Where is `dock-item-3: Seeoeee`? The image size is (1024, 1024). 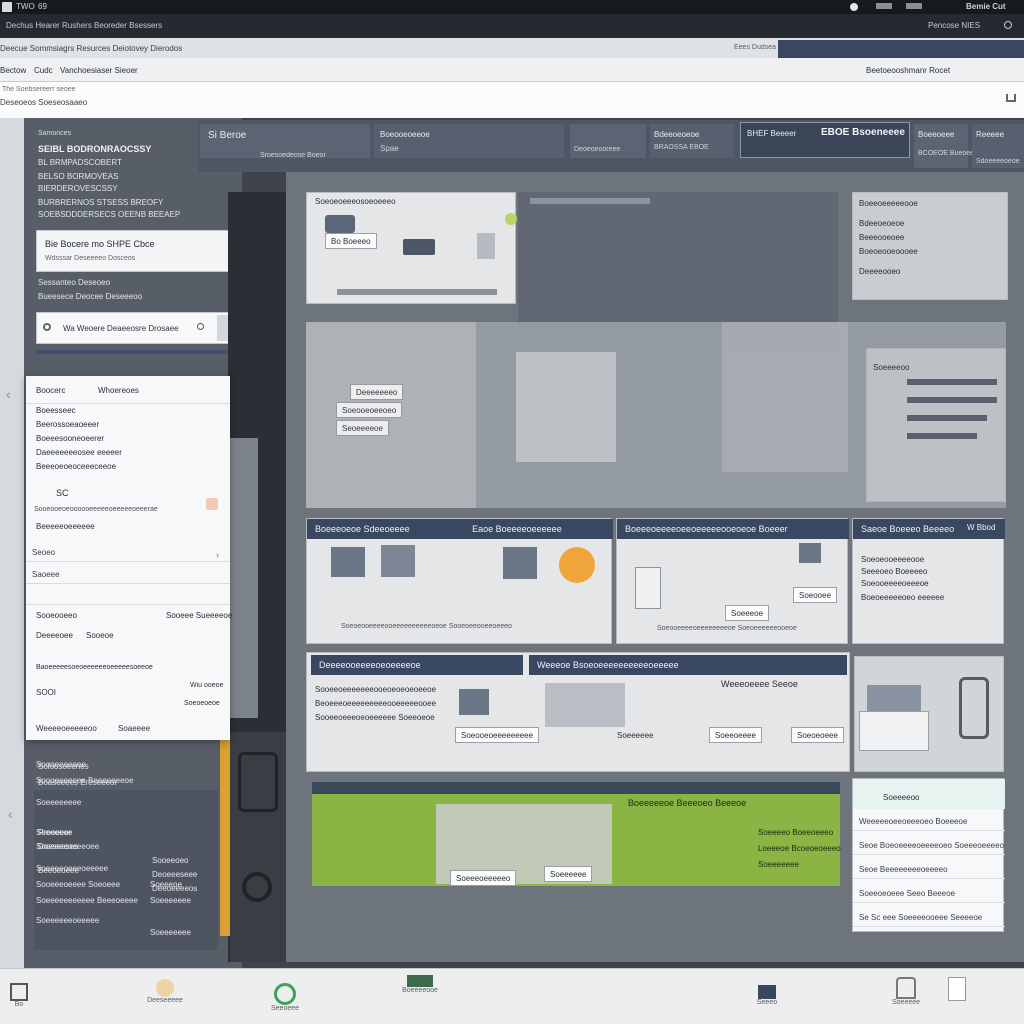 dock-item-3: Seeoeee is located at coordinates (285, 997).